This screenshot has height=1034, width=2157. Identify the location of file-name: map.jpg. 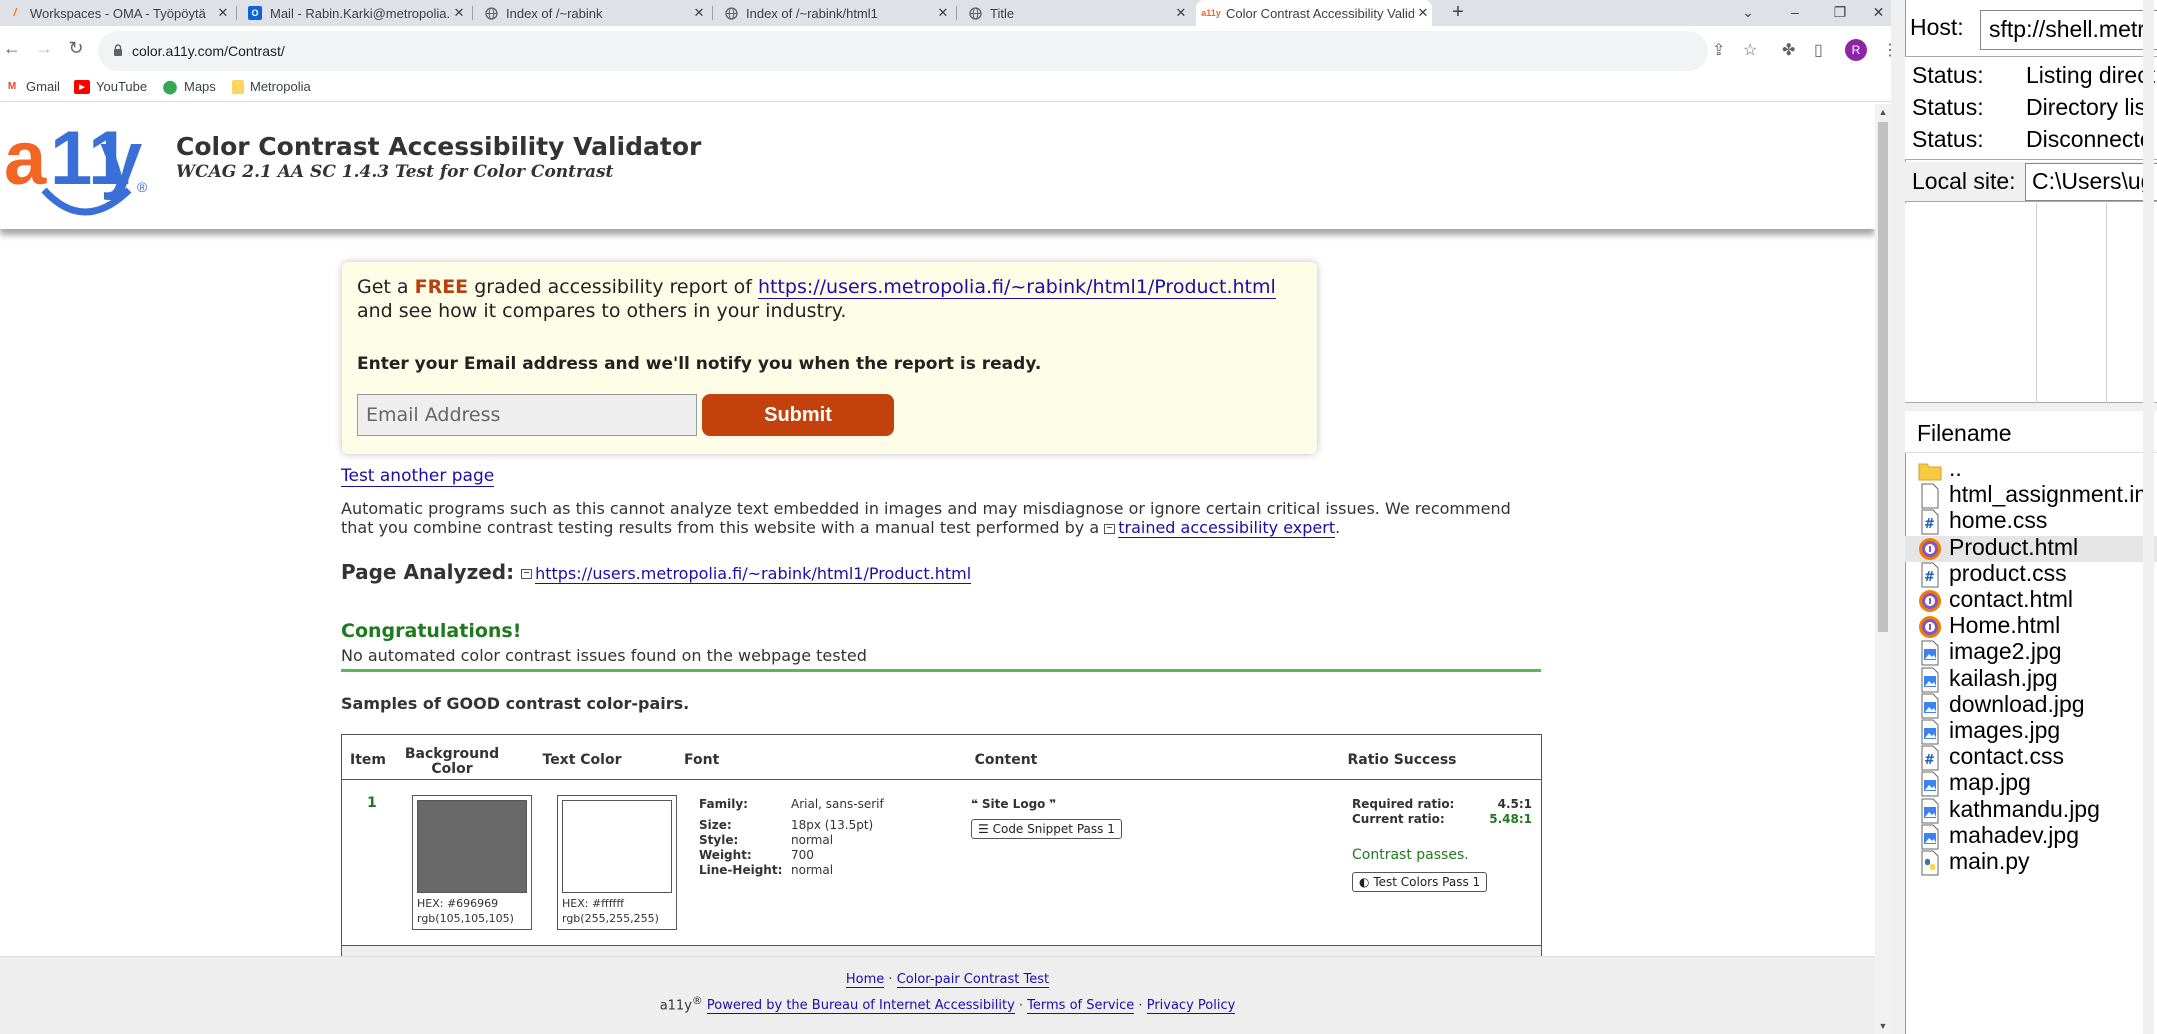
(1990, 782).